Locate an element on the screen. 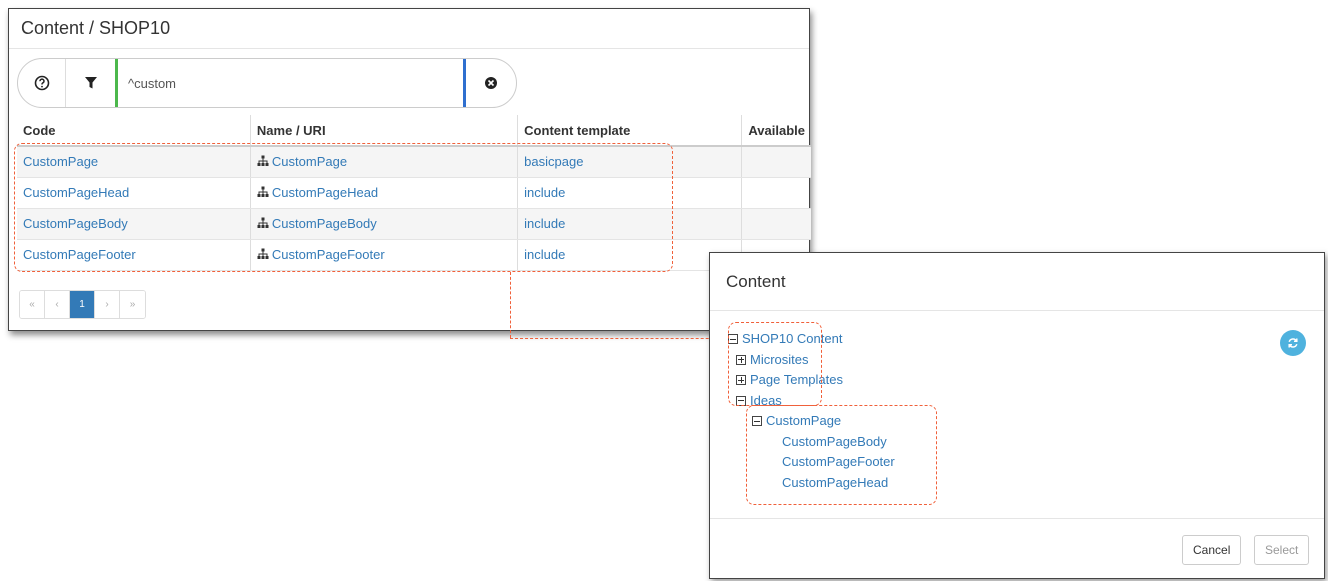 Image resolution: width=1328 pixels, height=581 pixels. row-code-link: CustomPage is located at coordinates (134, 162).